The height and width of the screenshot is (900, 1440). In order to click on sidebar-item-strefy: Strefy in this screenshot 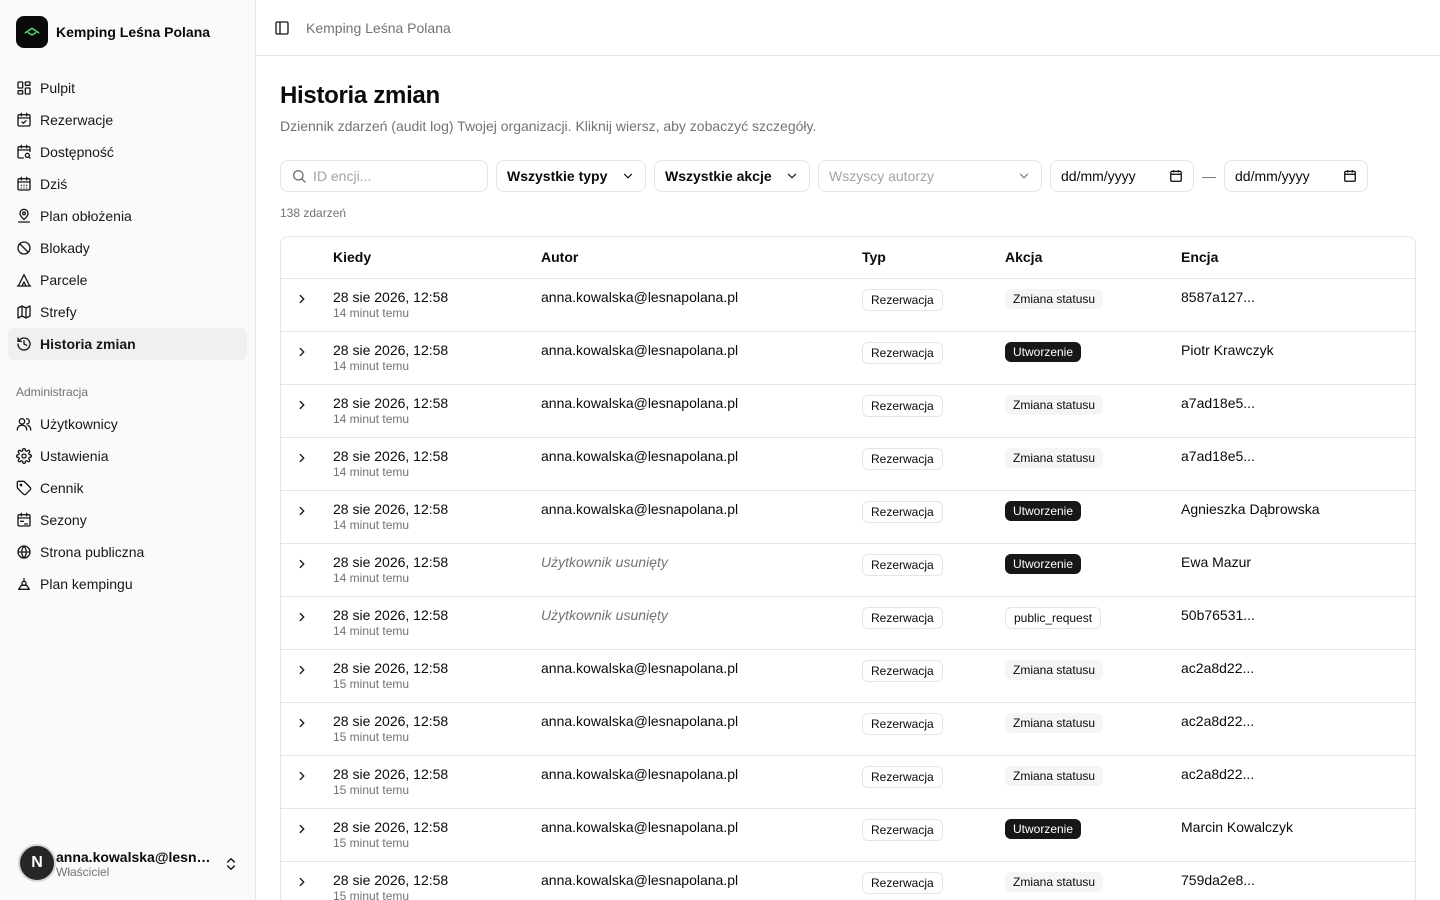, I will do `click(127, 312)`.